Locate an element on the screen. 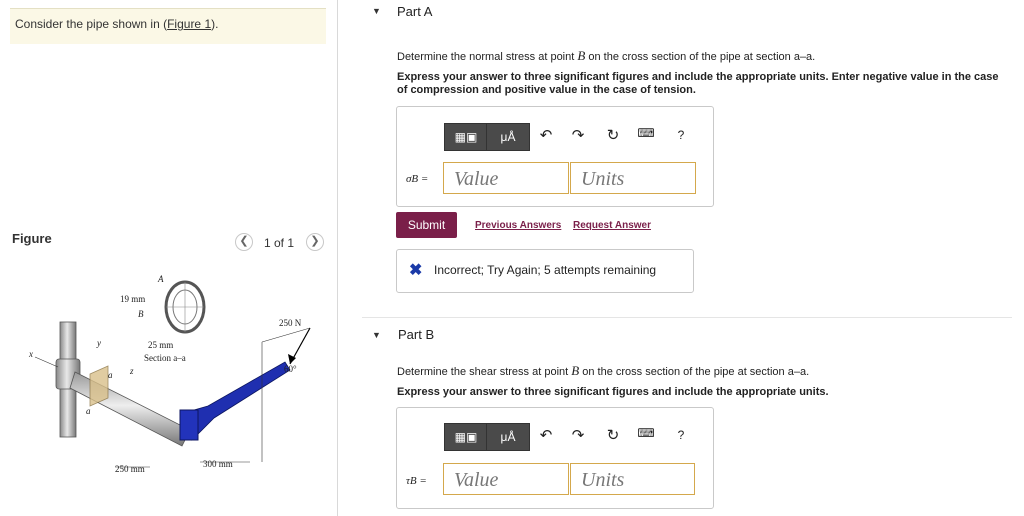 The height and width of the screenshot is (516, 1024). request-answer-link: Request Answer is located at coordinates (612, 225).